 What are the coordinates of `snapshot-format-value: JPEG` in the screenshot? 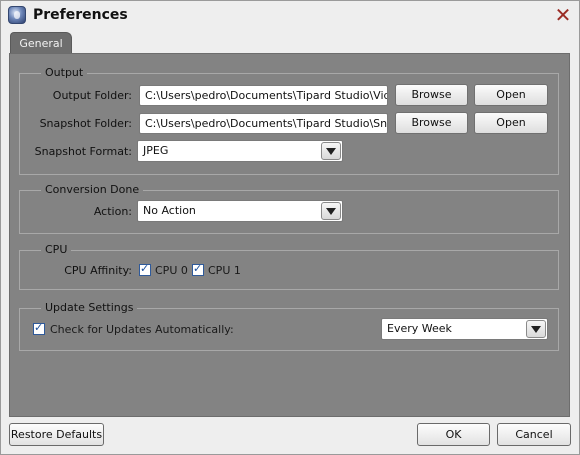 It's located at (156, 150).